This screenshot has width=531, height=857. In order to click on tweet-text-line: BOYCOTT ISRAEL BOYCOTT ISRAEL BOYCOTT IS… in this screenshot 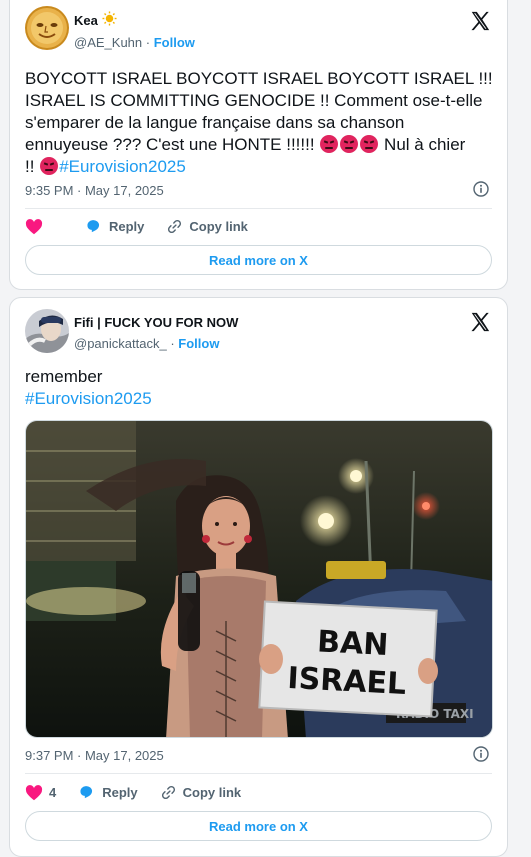, I will do `click(259, 78)`.